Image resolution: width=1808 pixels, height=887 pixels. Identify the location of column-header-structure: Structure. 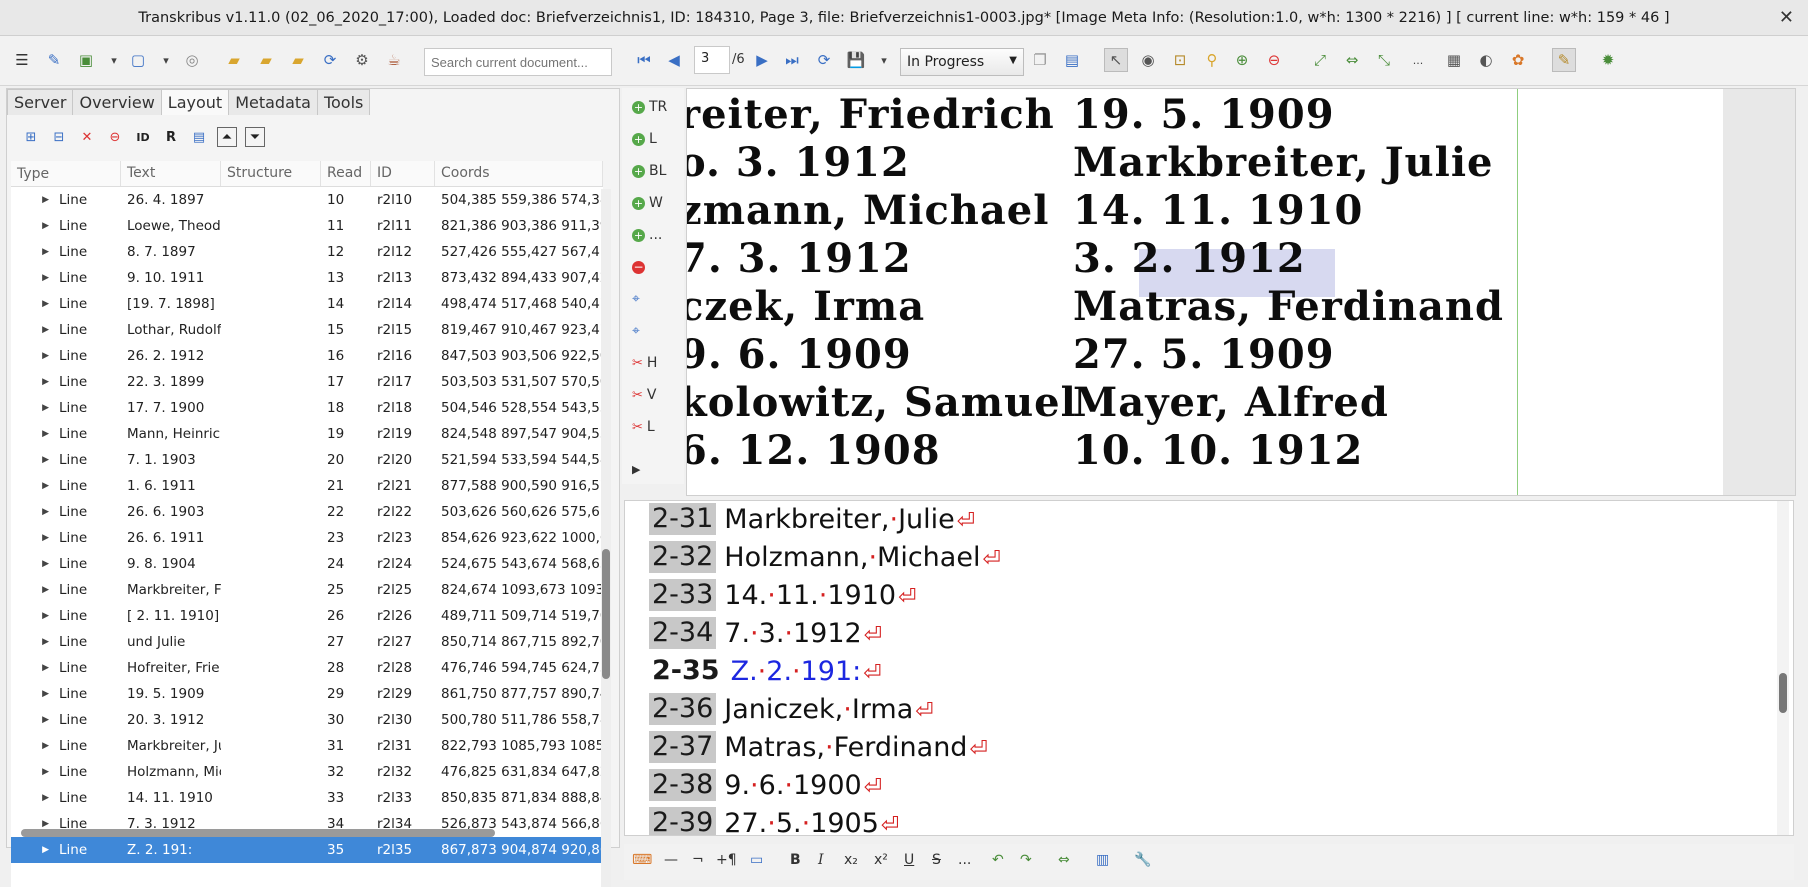
(271, 173).